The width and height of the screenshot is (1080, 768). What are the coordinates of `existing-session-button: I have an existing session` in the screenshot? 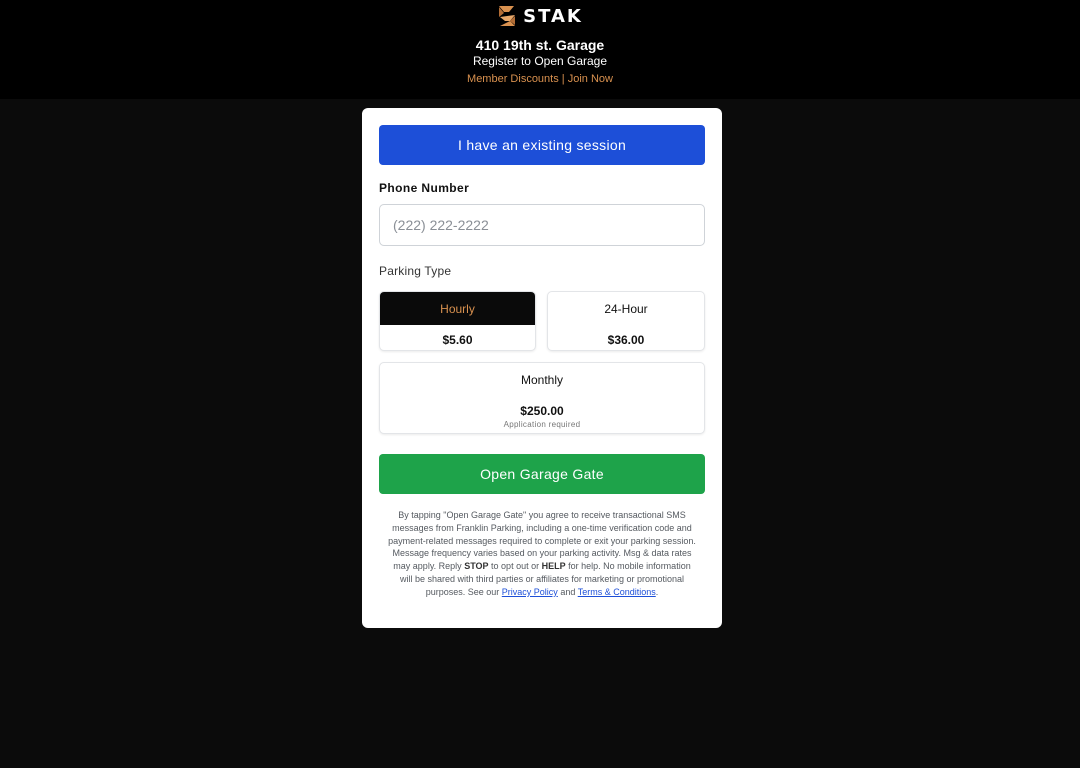 It's located at (542, 145).